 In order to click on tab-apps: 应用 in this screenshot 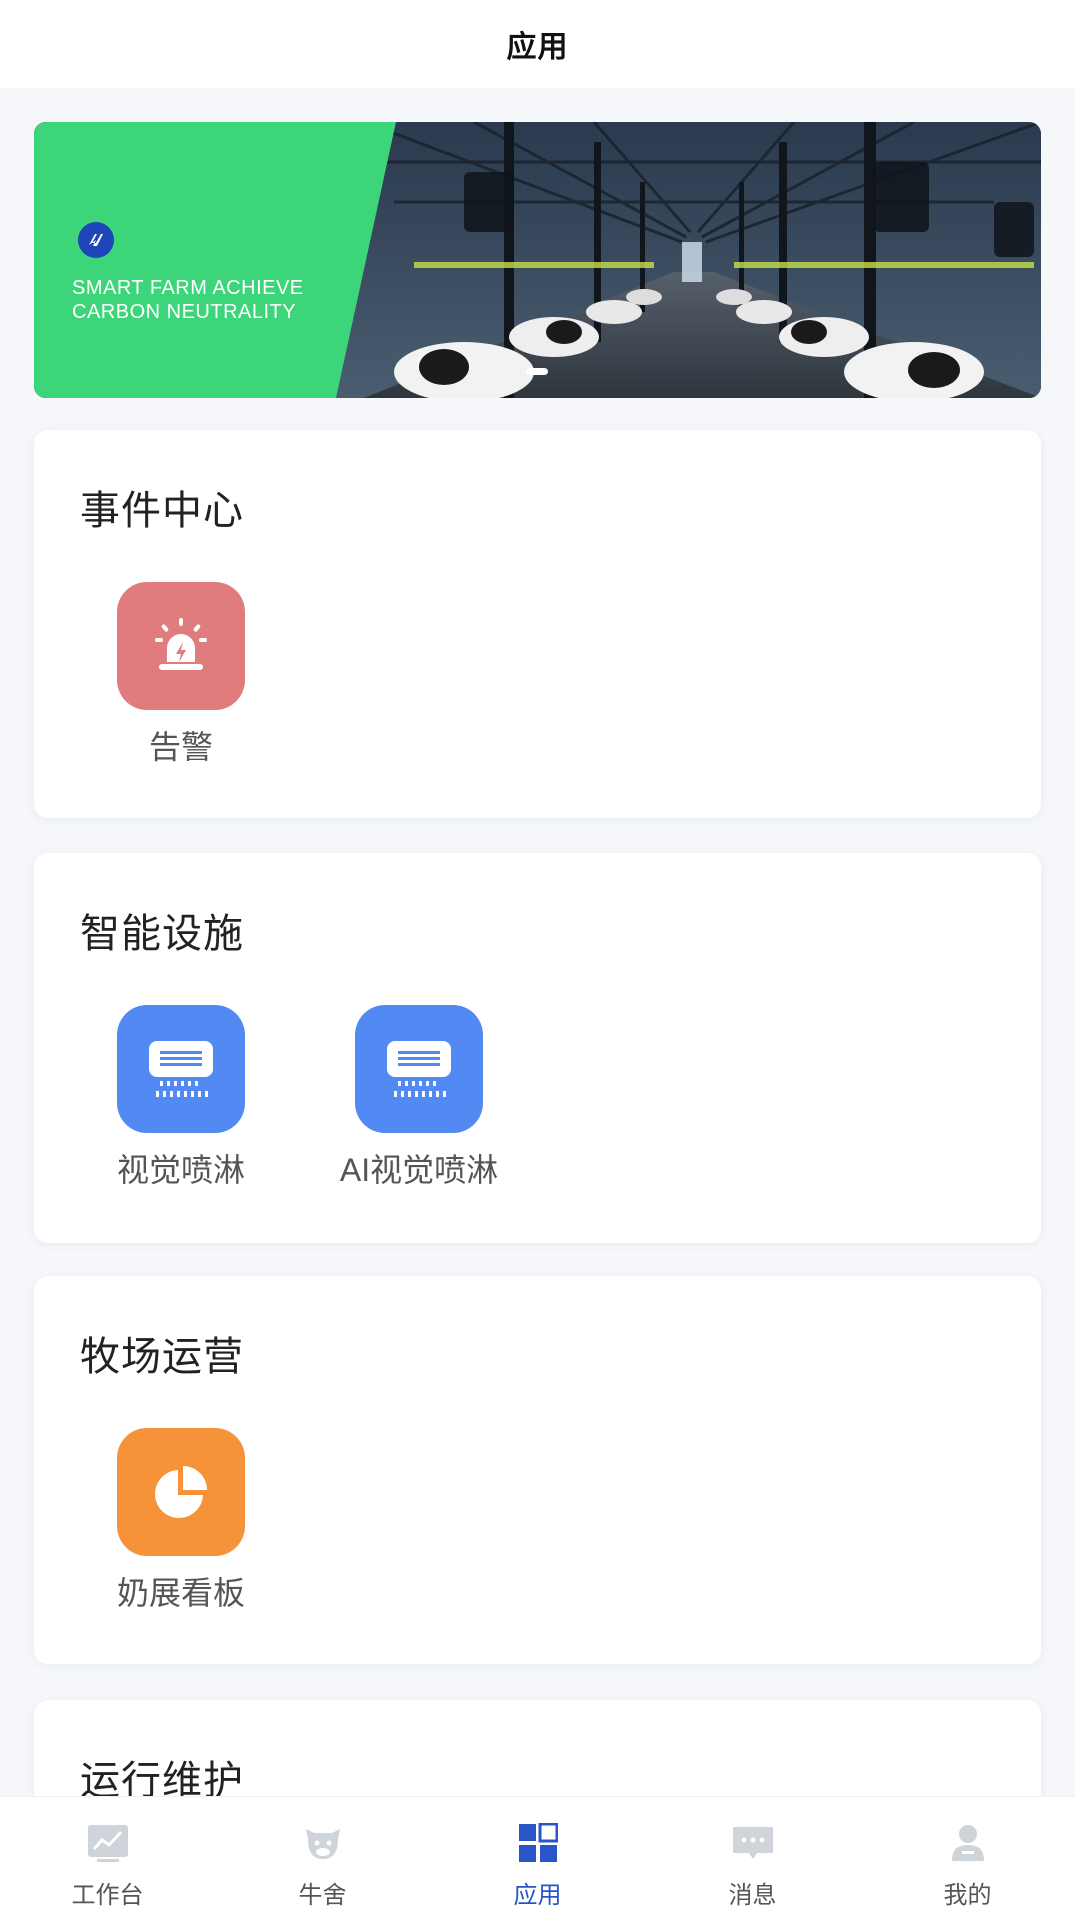, I will do `click(537, 1856)`.